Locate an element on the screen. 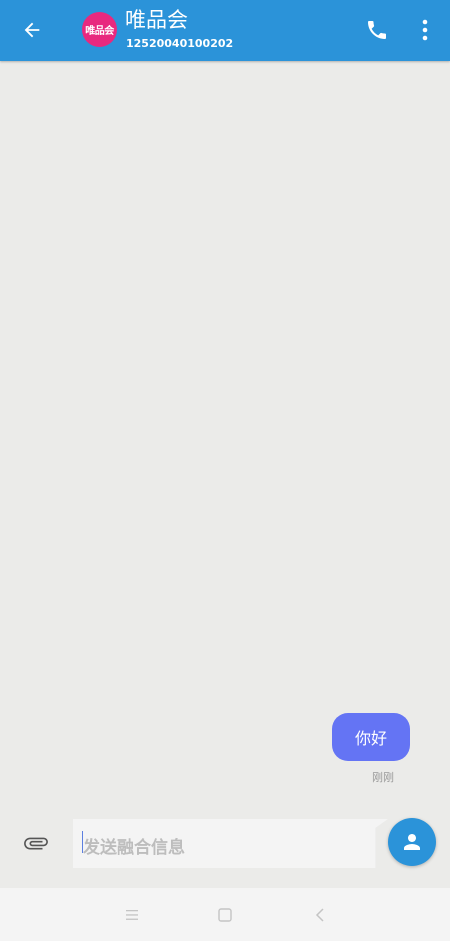  back-button is located at coordinates (32, 30).